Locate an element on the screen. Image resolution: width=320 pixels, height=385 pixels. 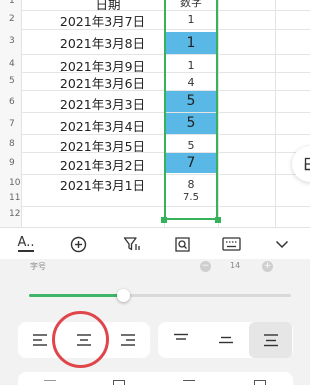
align-right-icon is located at coordinates (128, 340).